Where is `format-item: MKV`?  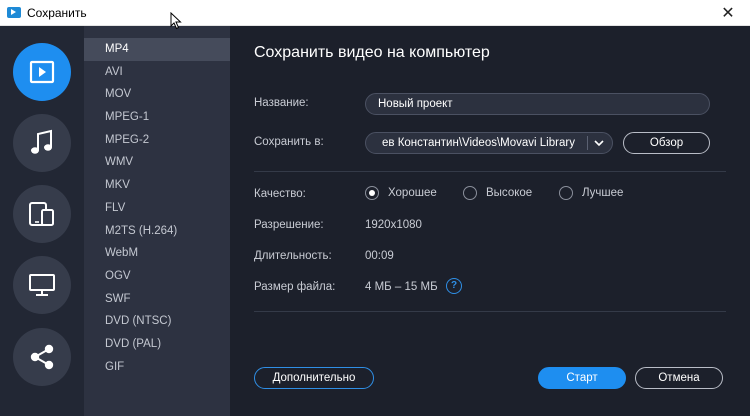
format-item: MKV is located at coordinates (157, 185).